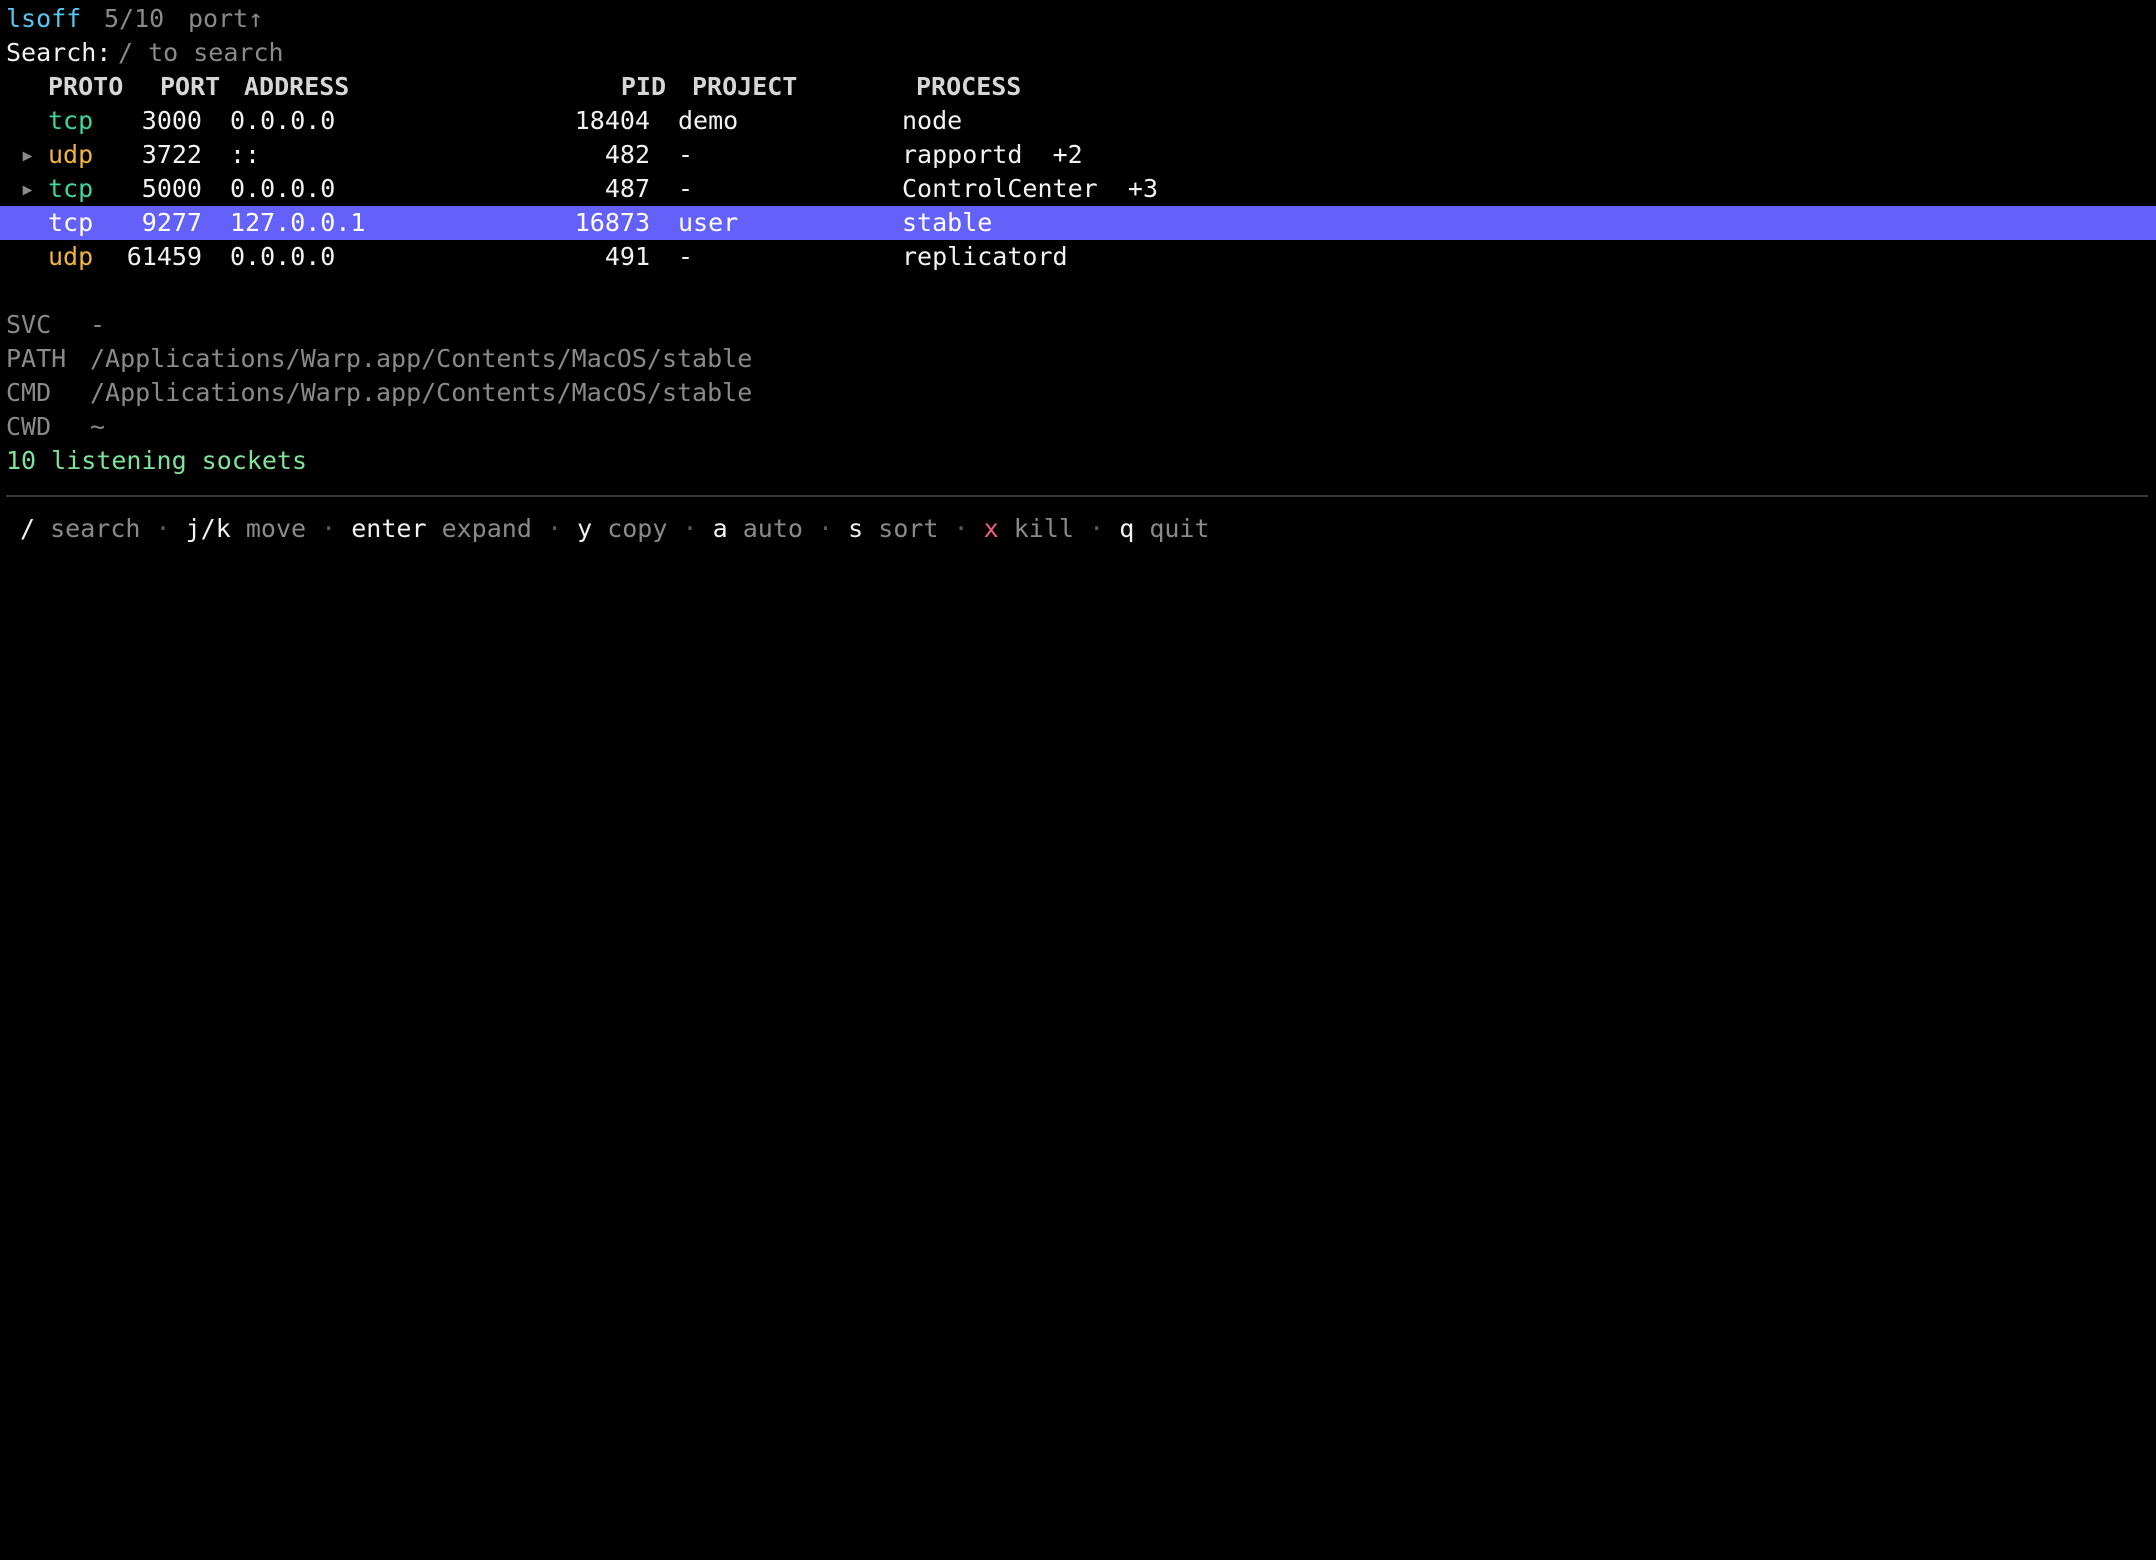  Describe the element at coordinates (1078, 257) in the screenshot. I see `table-row: udp 61459 0.0.0.0 491- replicatord` at that location.